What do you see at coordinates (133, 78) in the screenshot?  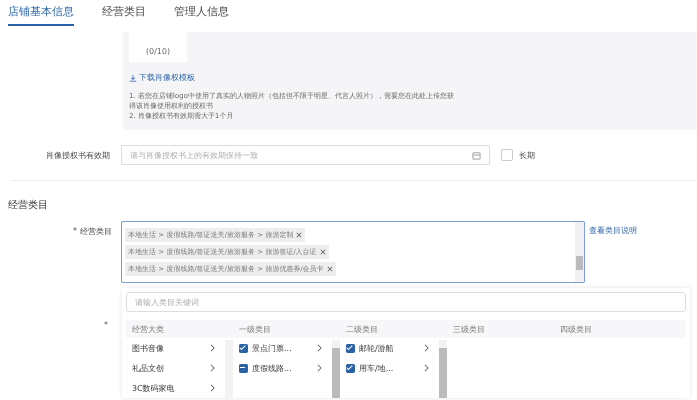 I see `download-icon` at bounding box center [133, 78].